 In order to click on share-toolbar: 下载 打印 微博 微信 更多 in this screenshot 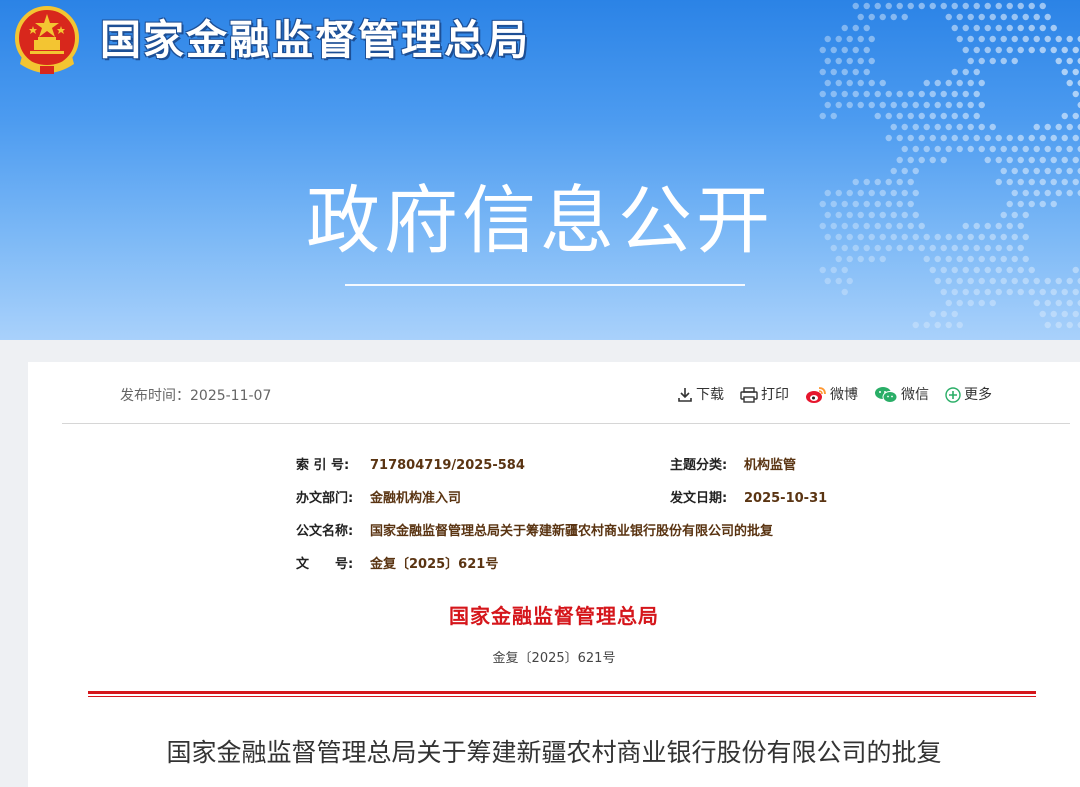, I will do `click(834, 395)`.